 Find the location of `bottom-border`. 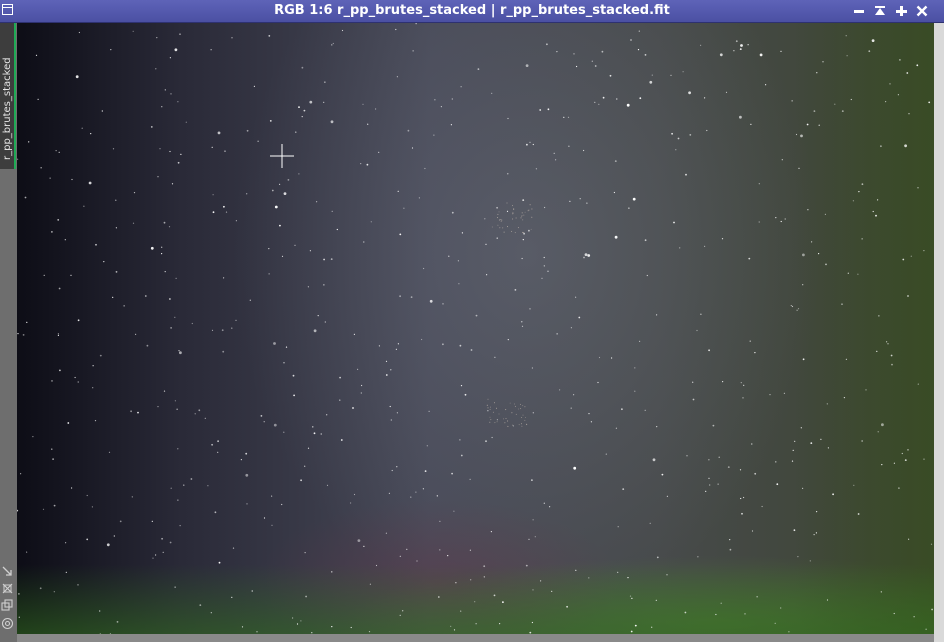

bottom-border is located at coordinates (475, 638).